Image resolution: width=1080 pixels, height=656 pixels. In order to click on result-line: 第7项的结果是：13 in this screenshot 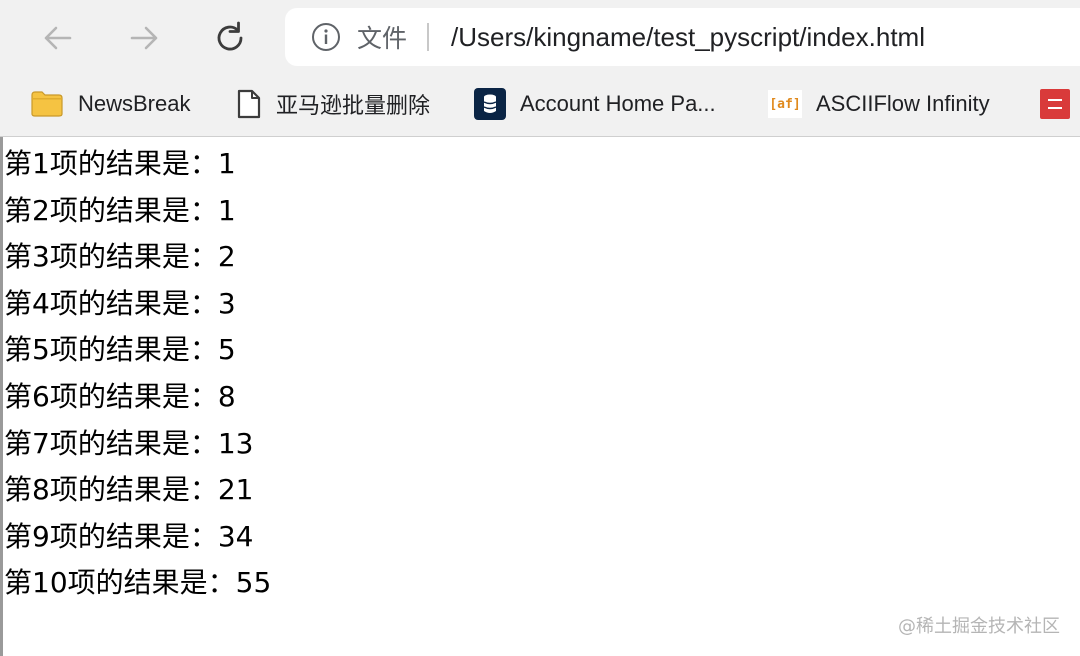, I will do `click(539, 444)`.